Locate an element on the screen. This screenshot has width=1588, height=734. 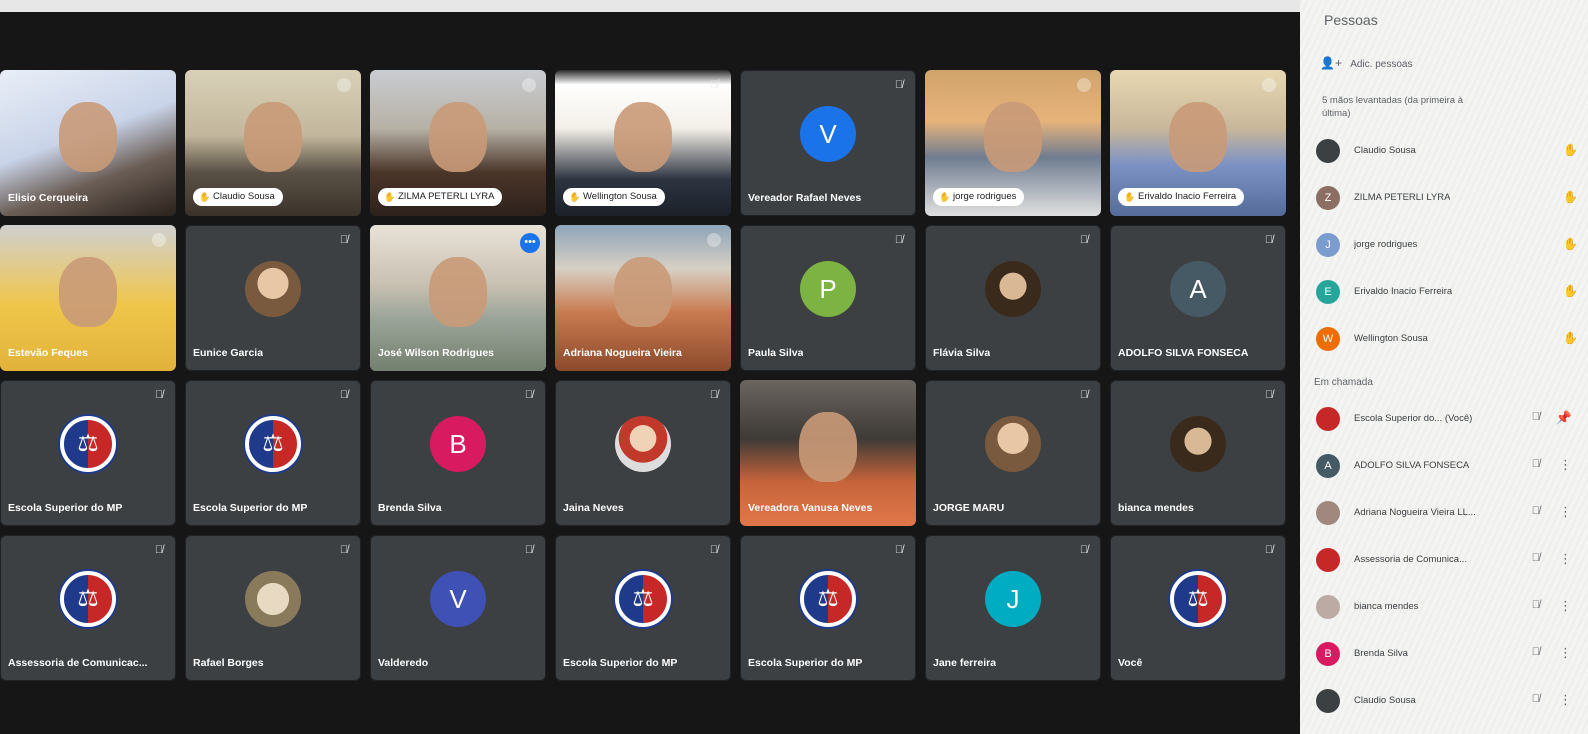
participant-name: ZILMA PETERLI LYRA is located at coordinates (440, 197).